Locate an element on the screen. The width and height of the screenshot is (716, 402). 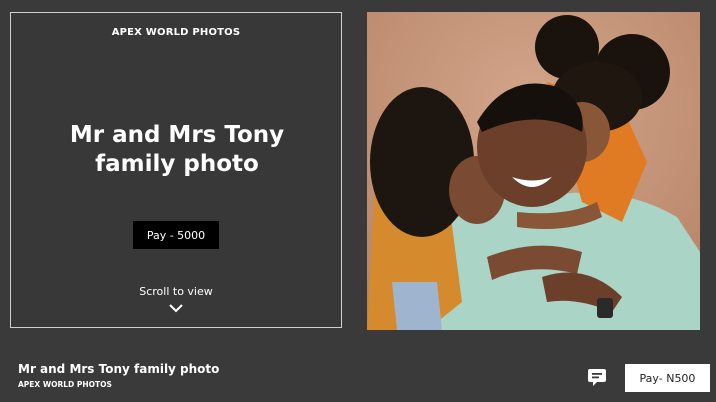
pay-bottom-button: Pay- N500 is located at coordinates (667, 378).